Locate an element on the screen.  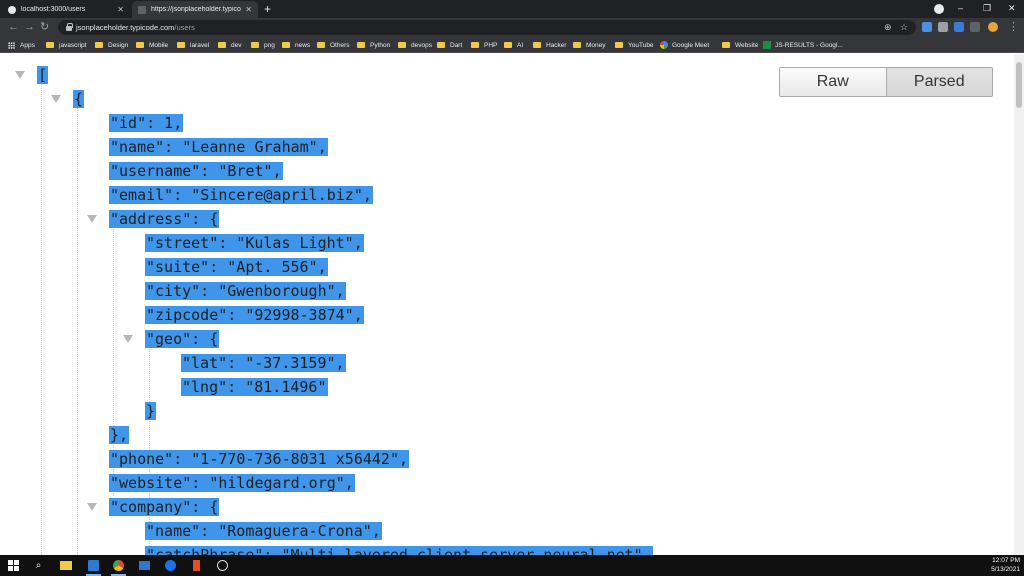
bookmark-youtube: YouTube is located at coordinates (634, 45).